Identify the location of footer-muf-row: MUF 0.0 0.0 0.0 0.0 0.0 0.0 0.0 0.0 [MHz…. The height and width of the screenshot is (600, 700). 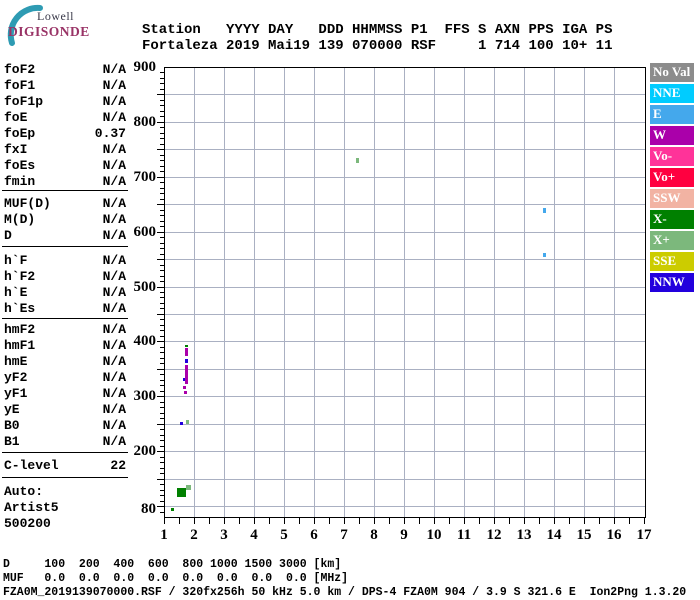
(176, 578).